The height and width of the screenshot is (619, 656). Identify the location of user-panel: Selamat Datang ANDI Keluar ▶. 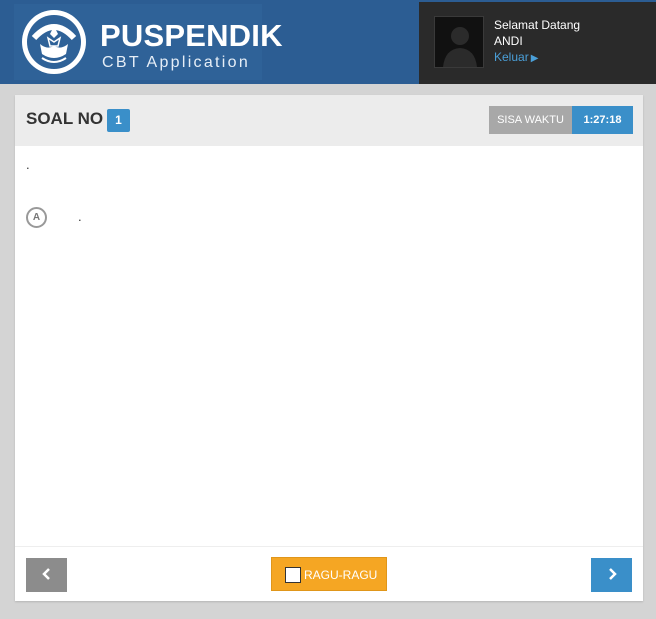
(537, 43).